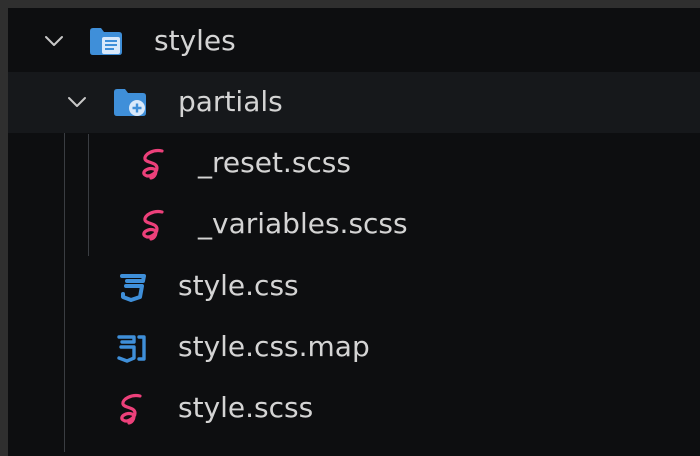  What do you see at coordinates (133, 288) in the screenshot?
I see `css-icon` at bounding box center [133, 288].